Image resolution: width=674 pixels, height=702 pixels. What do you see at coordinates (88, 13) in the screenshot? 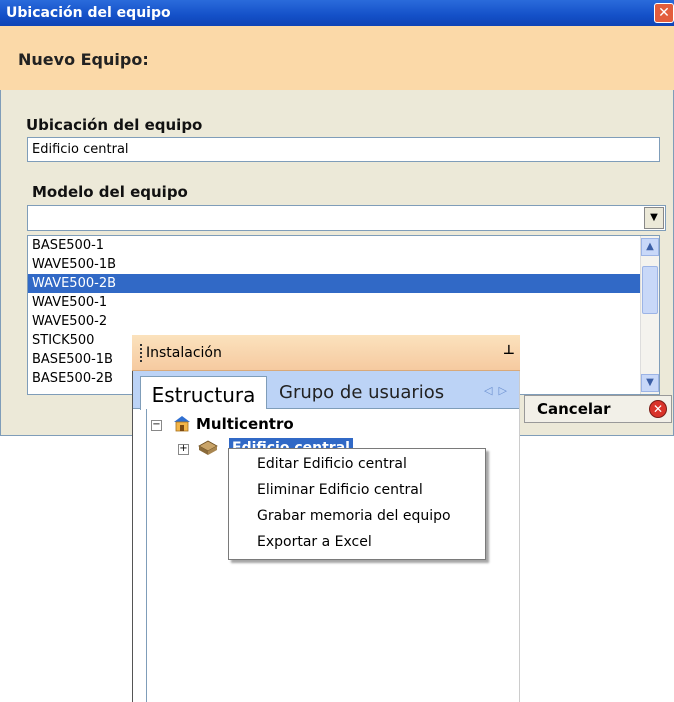
I see `dialog-title: Ubicación del equipo` at bounding box center [88, 13].